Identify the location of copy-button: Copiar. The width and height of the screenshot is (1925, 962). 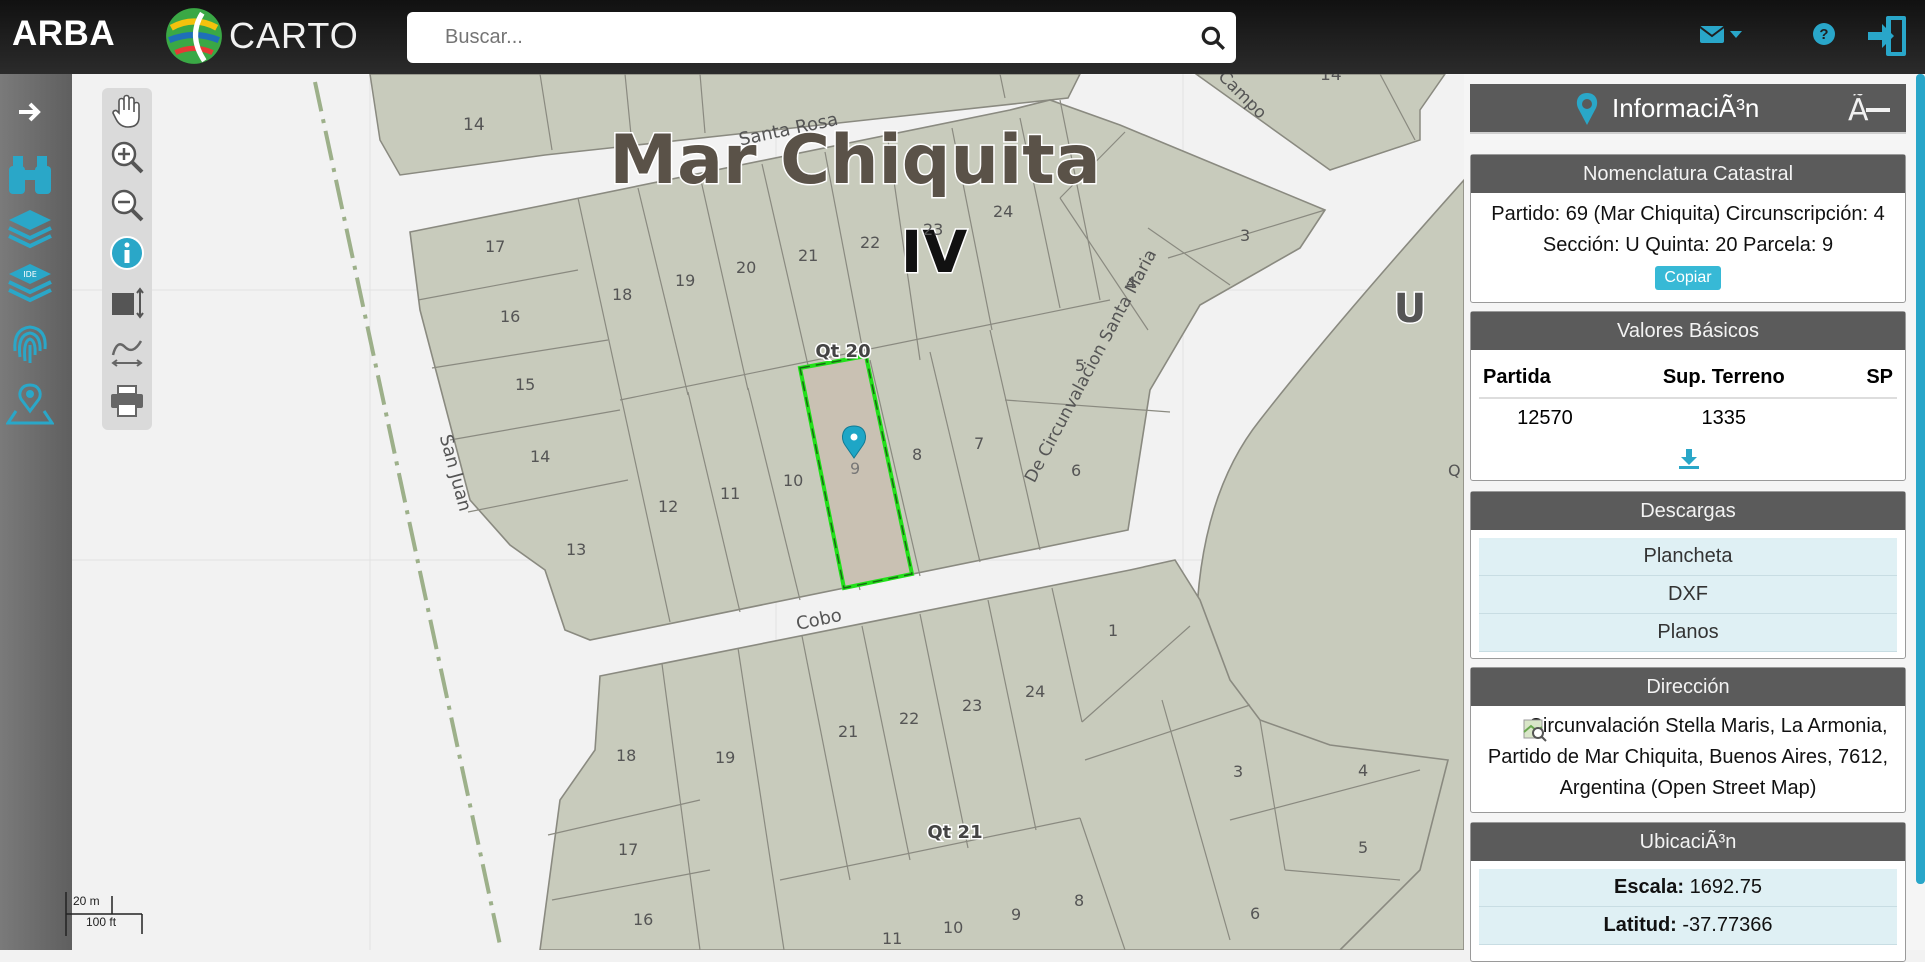
(1688, 278).